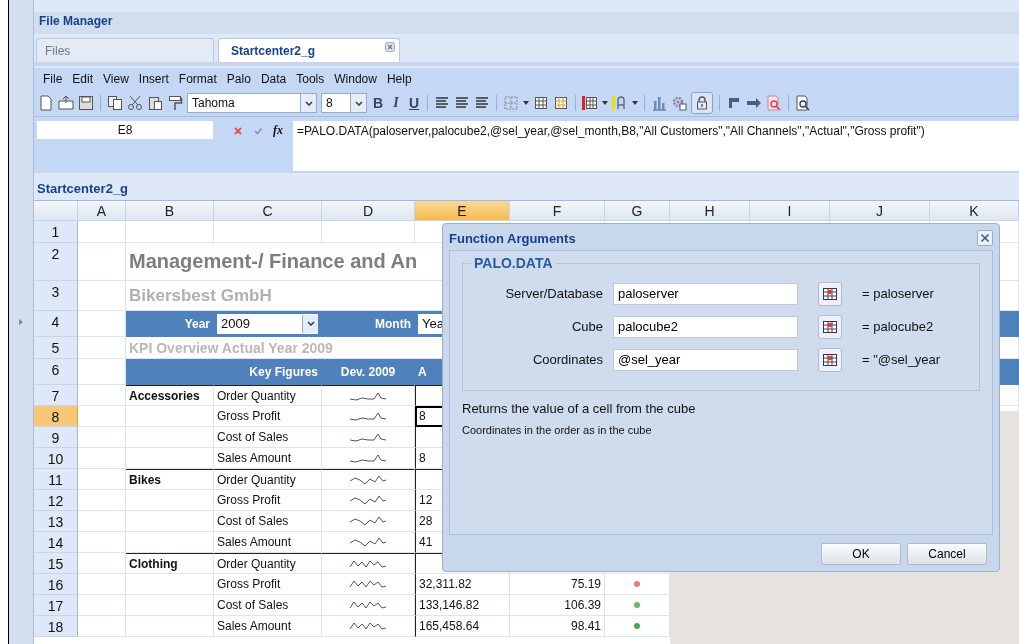  I want to click on argument-label: Cube, so click(587, 326).